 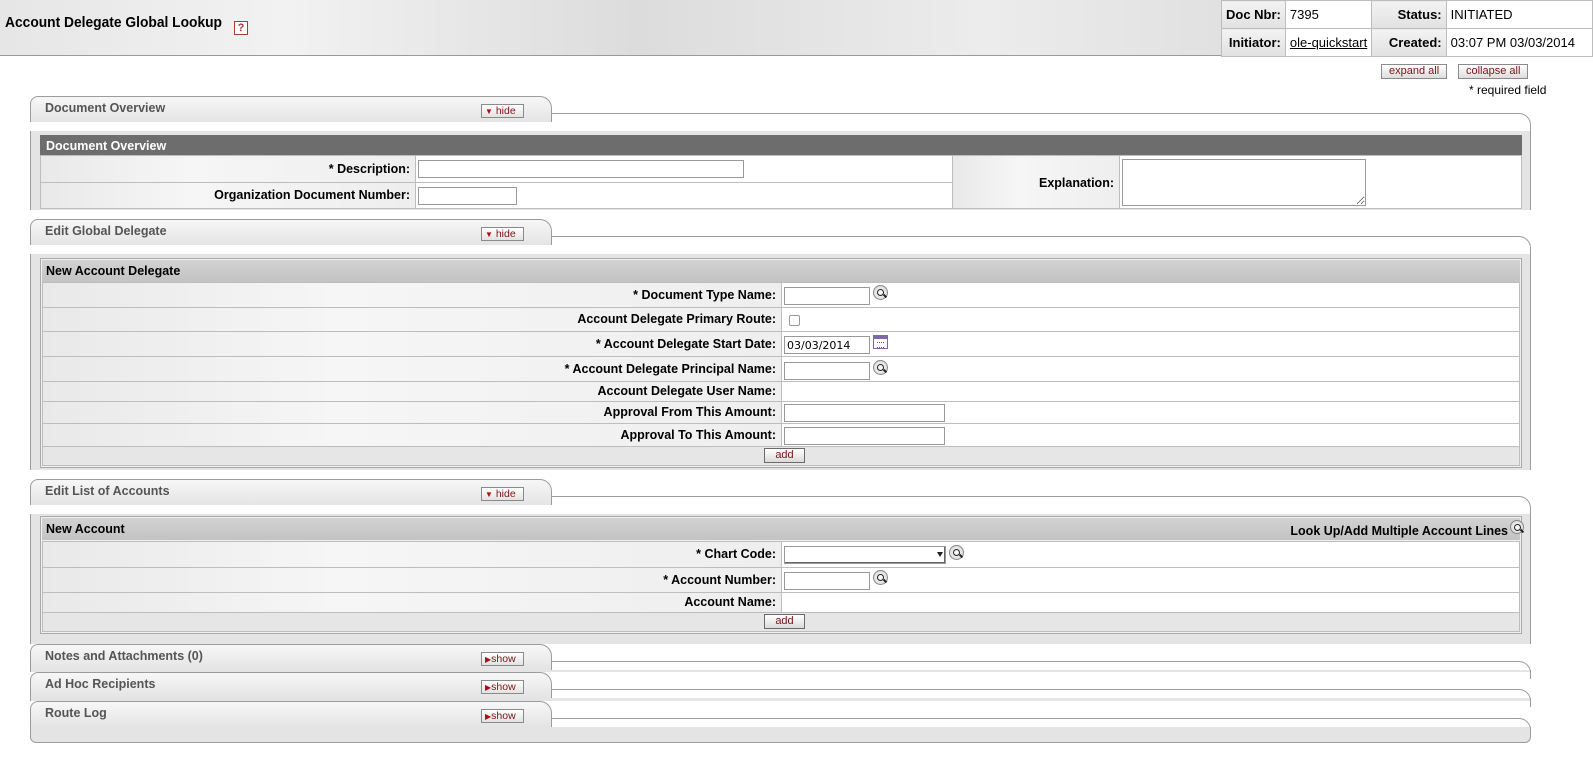 I want to click on tab-route-log: Route Log ▶show, so click(x=291, y=714).